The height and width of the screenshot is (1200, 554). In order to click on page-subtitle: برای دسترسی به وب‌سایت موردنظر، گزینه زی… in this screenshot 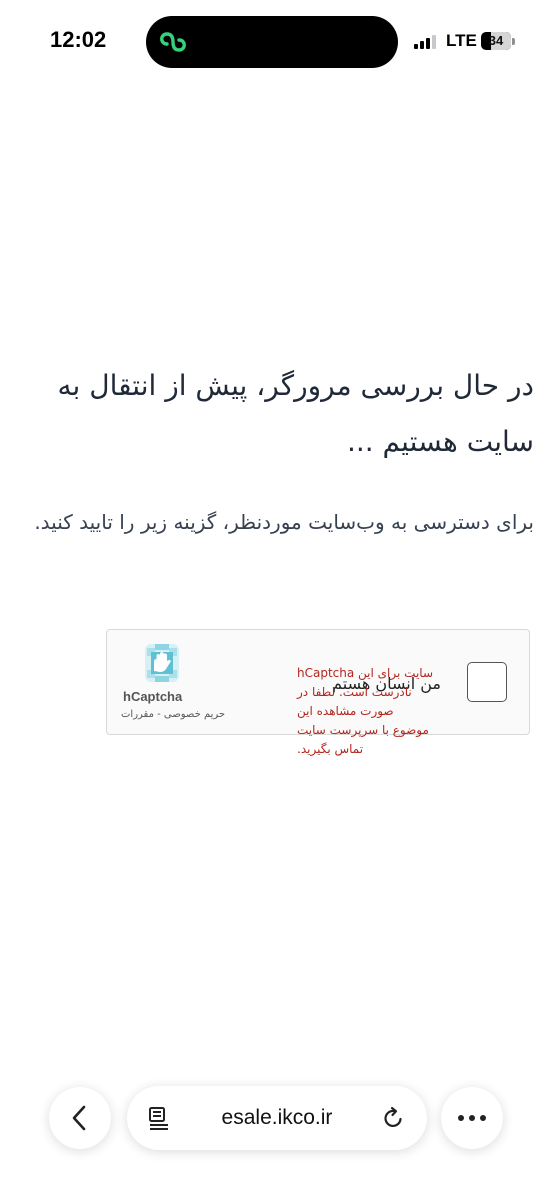, I will do `click(284, 522)`.